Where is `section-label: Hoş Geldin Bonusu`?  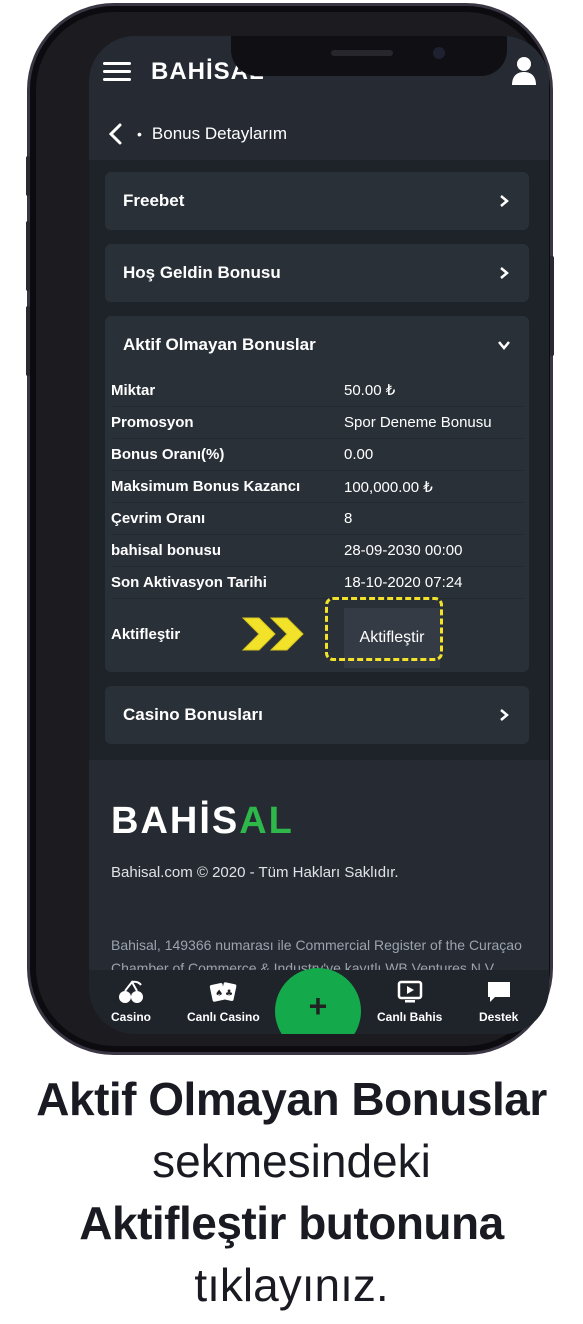
section-label: Hoş Geldin Bonusu is located at coordinates (202, 272).